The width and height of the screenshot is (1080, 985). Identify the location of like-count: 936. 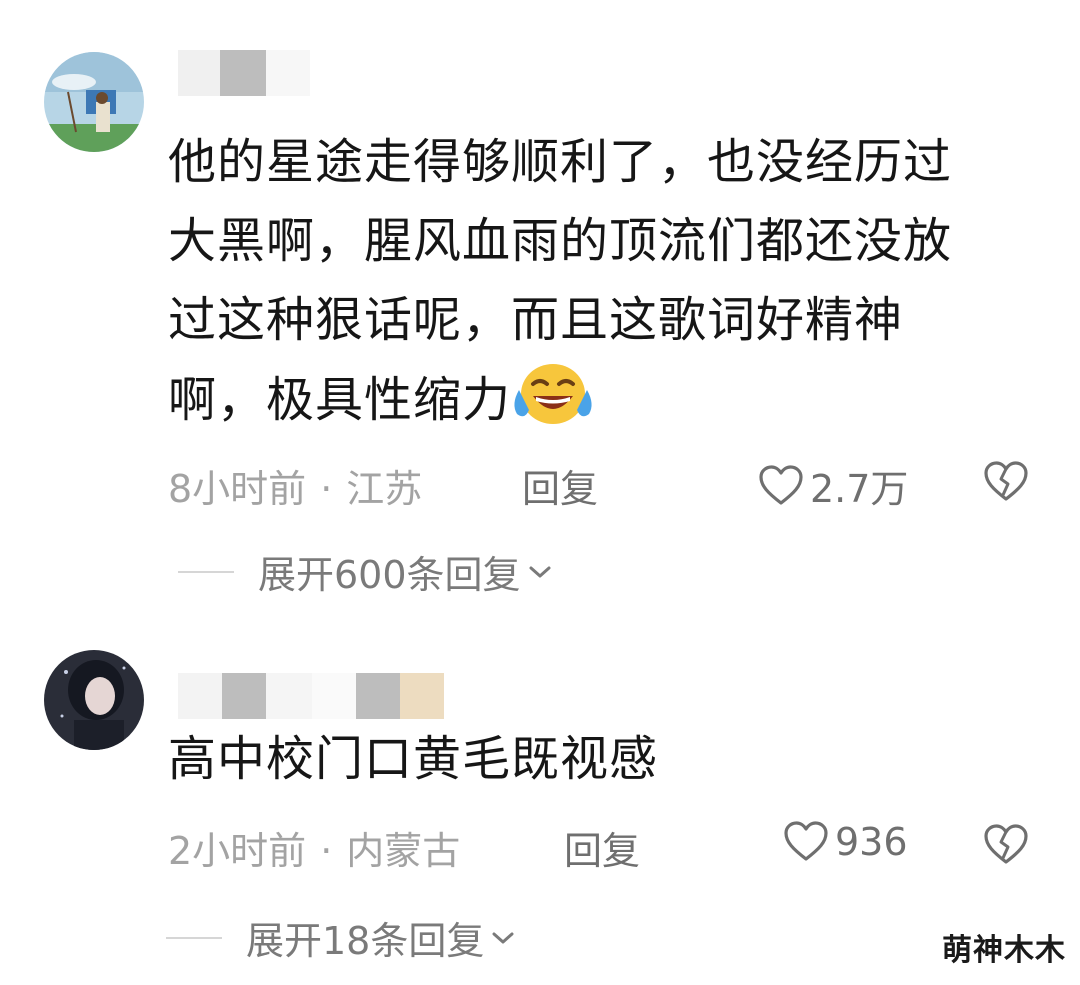
(871, 842).